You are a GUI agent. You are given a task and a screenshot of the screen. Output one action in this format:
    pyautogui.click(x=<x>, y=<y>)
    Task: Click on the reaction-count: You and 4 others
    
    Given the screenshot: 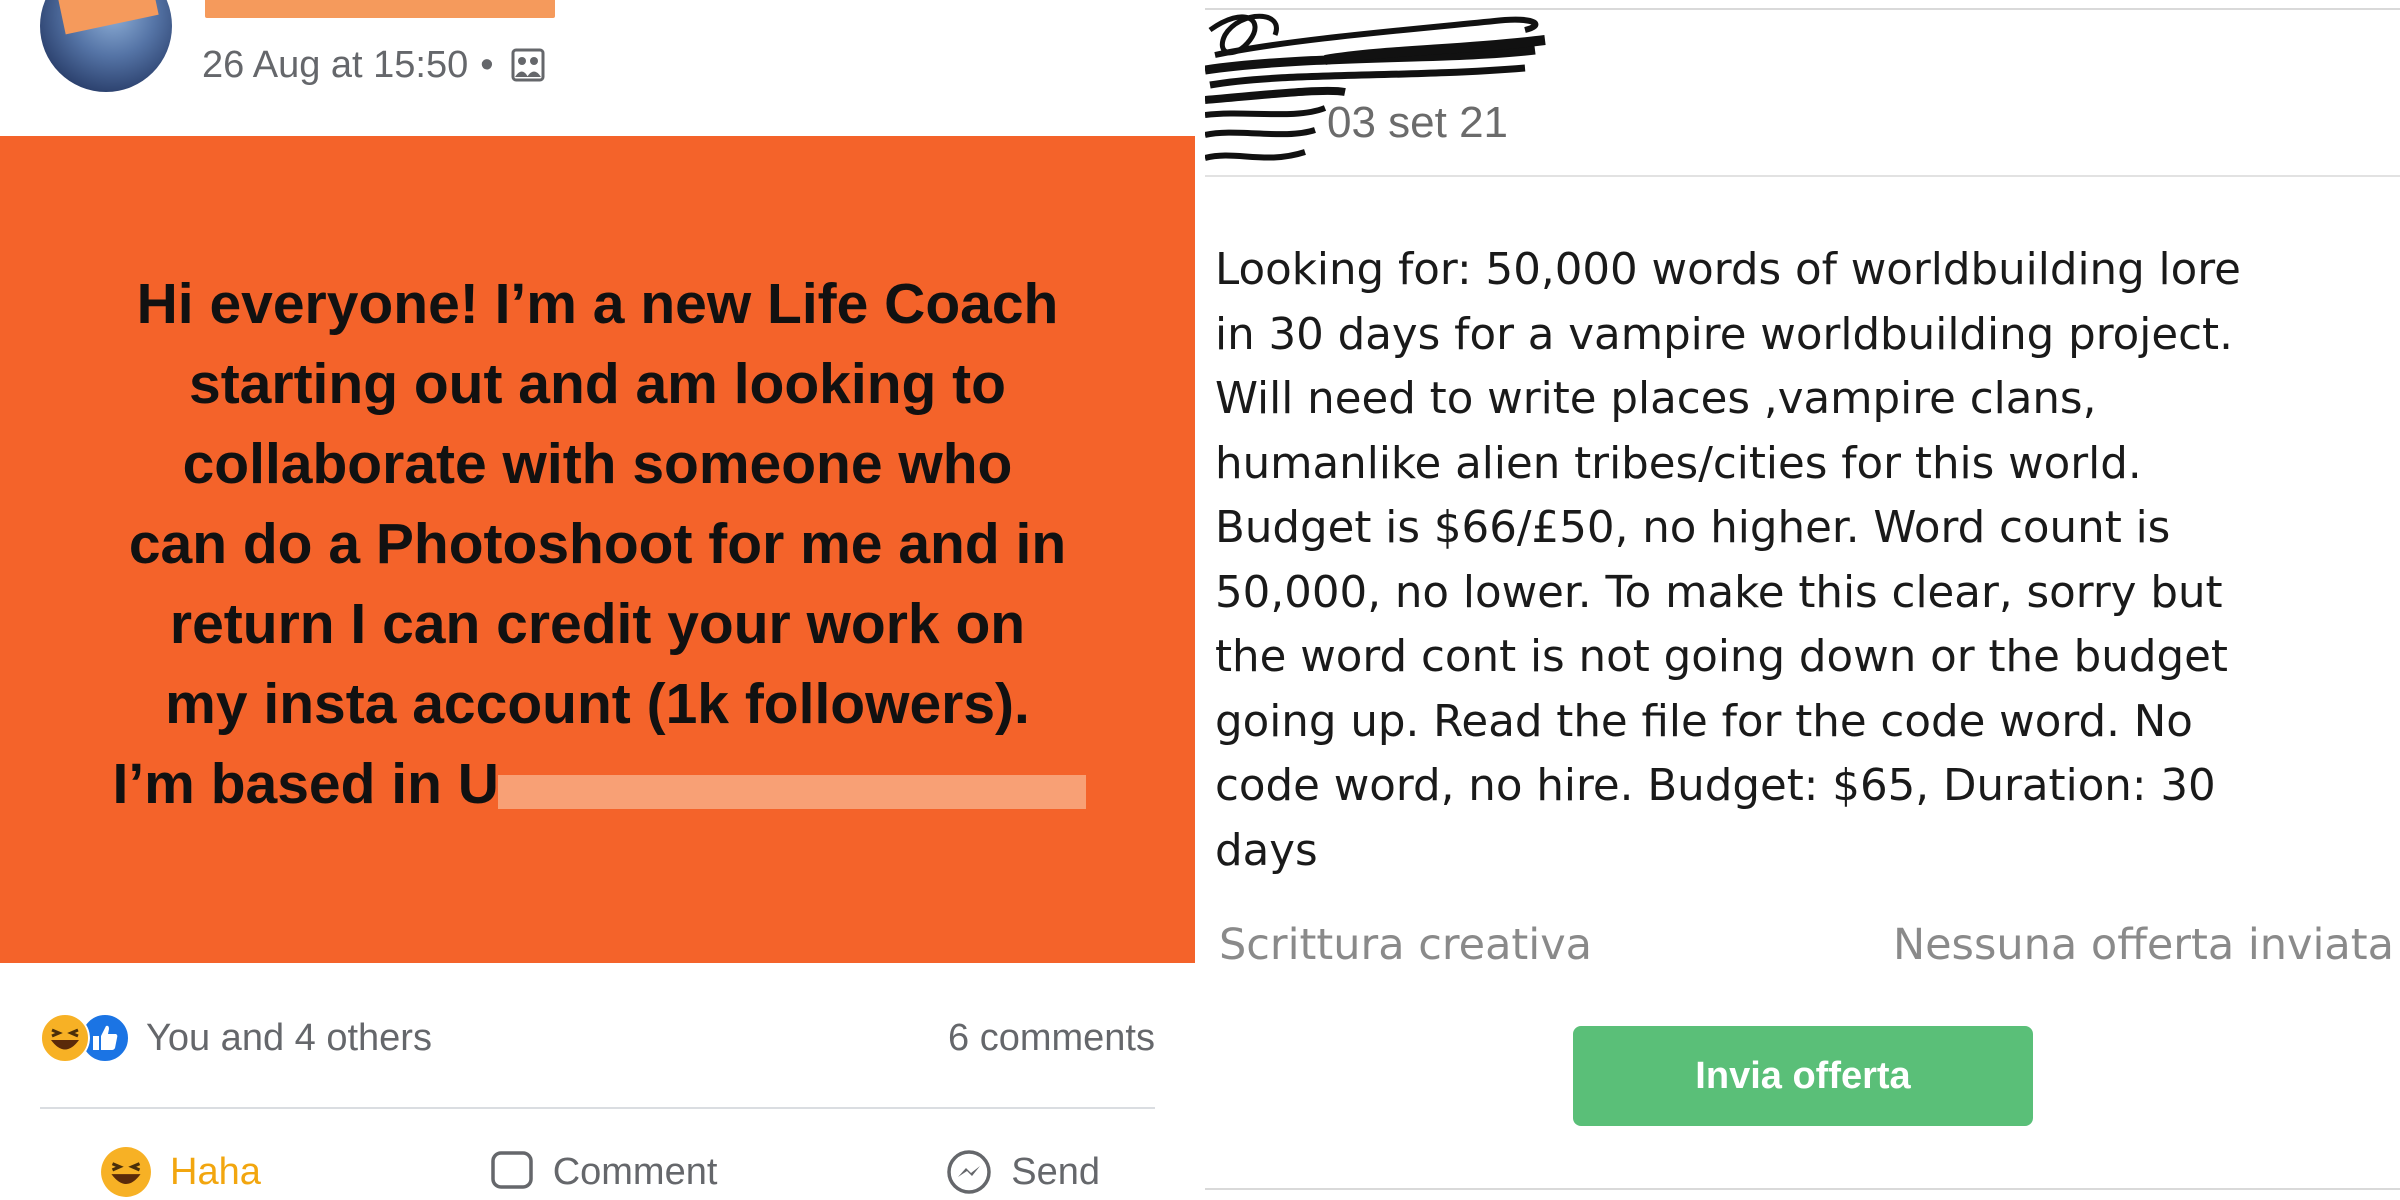 What is the action you would take?
    pyautogui.click(x=289, y=1038)
    